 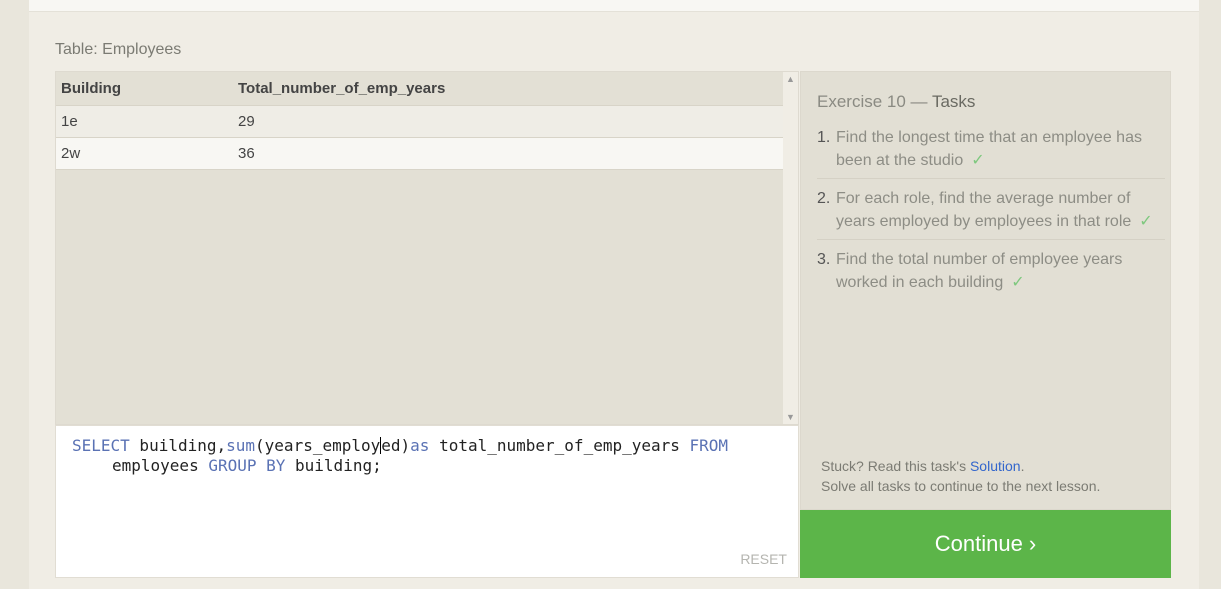 What do you see at coordinates (318, 445) in the screenshot?
I see `code-text: (years_employ` at bounding box center [318, 445].